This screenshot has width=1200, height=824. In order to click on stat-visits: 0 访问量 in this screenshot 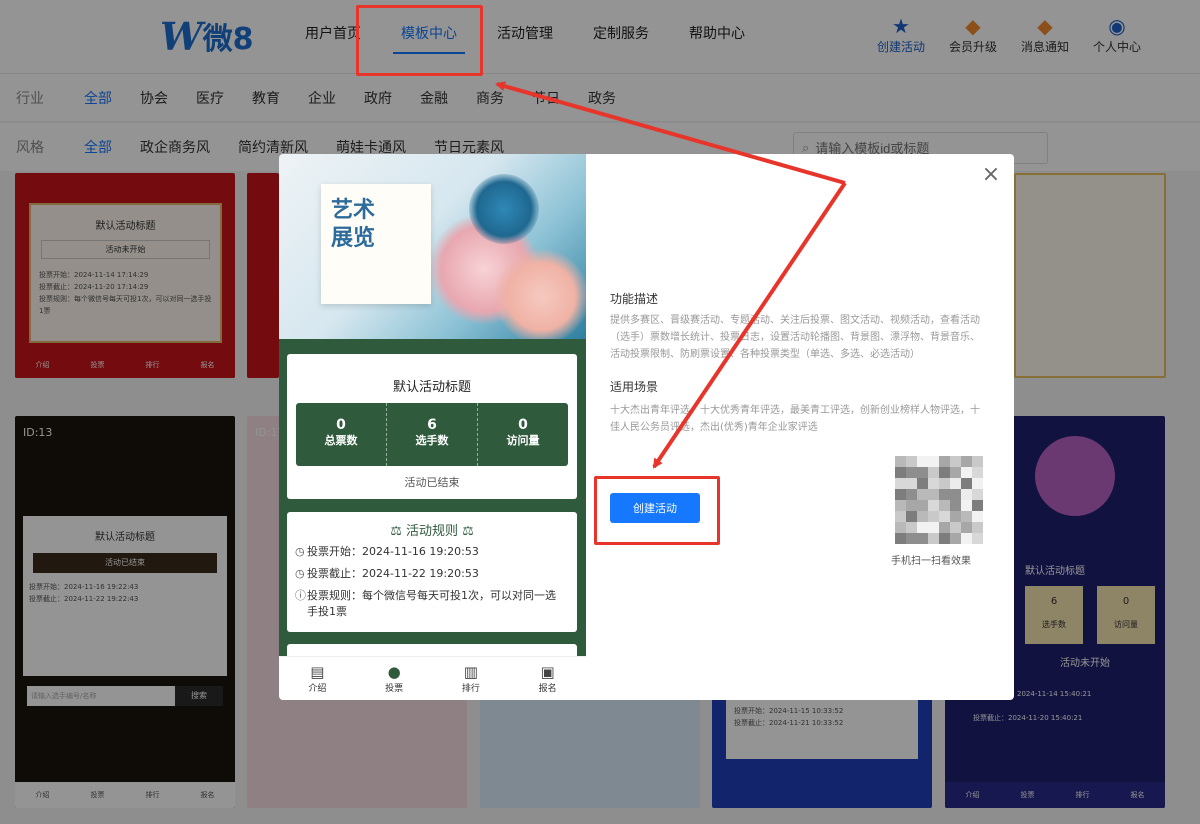, I will do `click(523, 434)`.